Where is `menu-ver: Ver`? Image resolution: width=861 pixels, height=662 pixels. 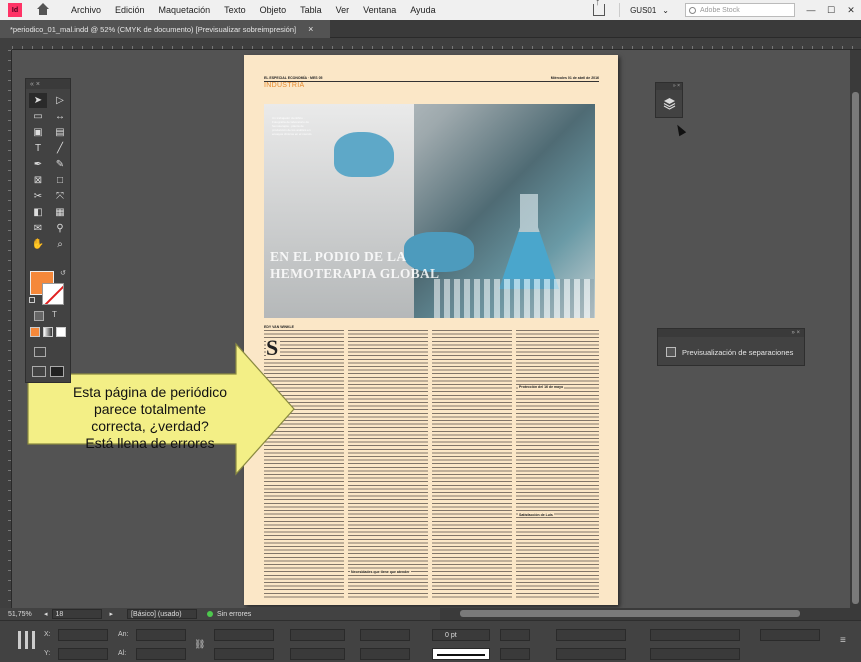
menu-ver: Ver is located at coordinates (343, 10).